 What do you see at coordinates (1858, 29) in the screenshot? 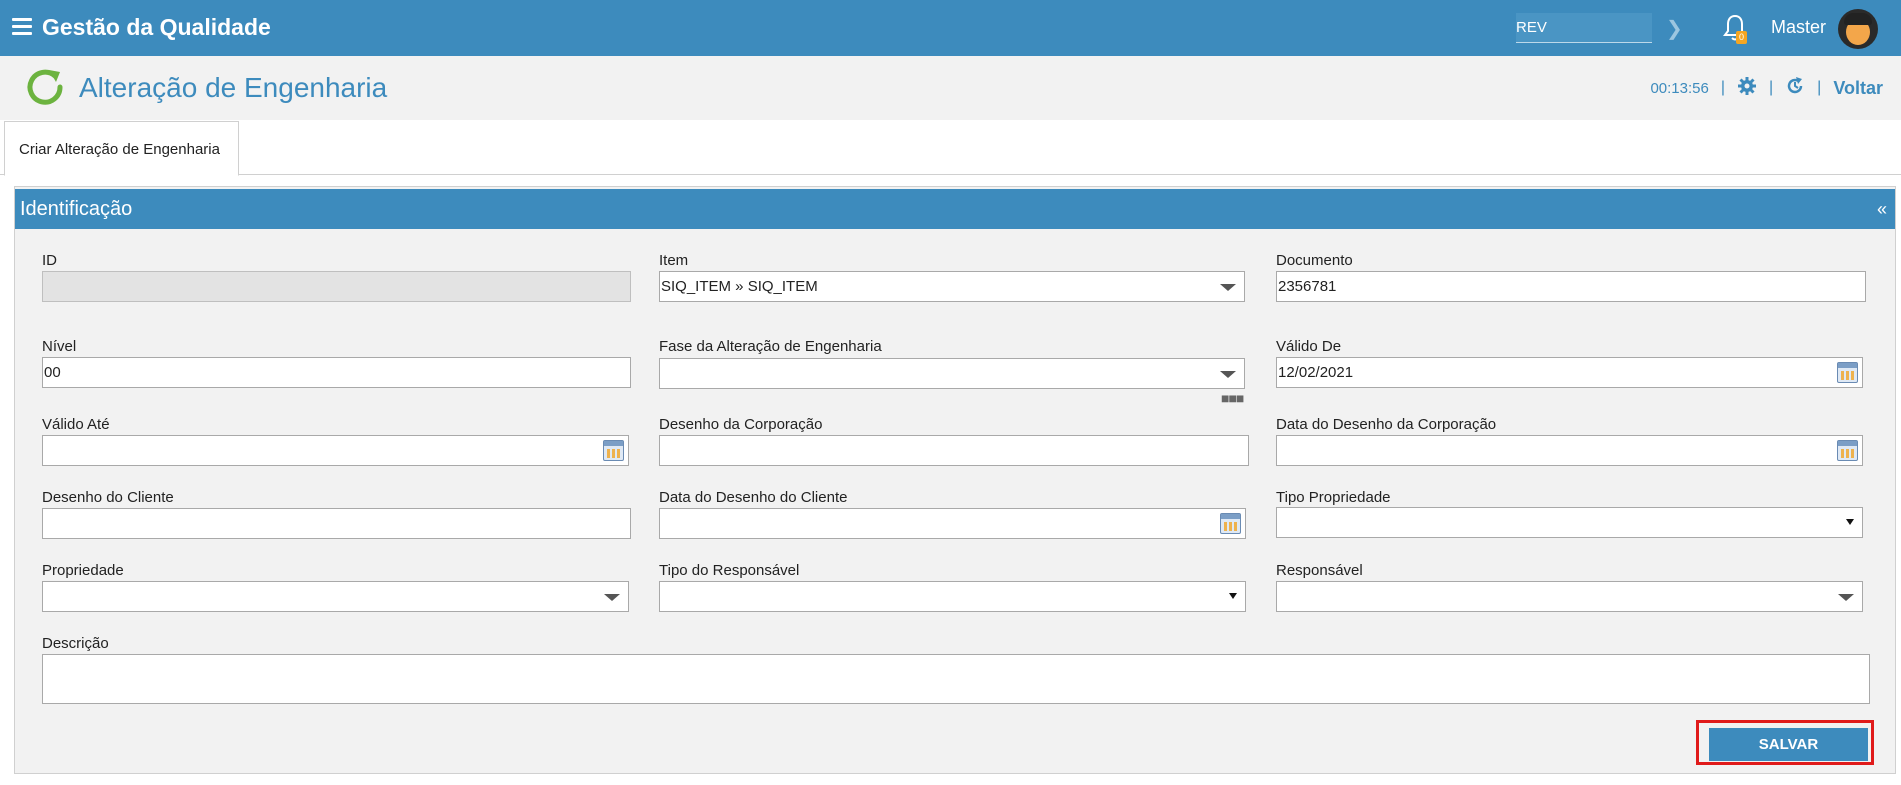
I see `user-avatar` at bounding box center [1858, 29].